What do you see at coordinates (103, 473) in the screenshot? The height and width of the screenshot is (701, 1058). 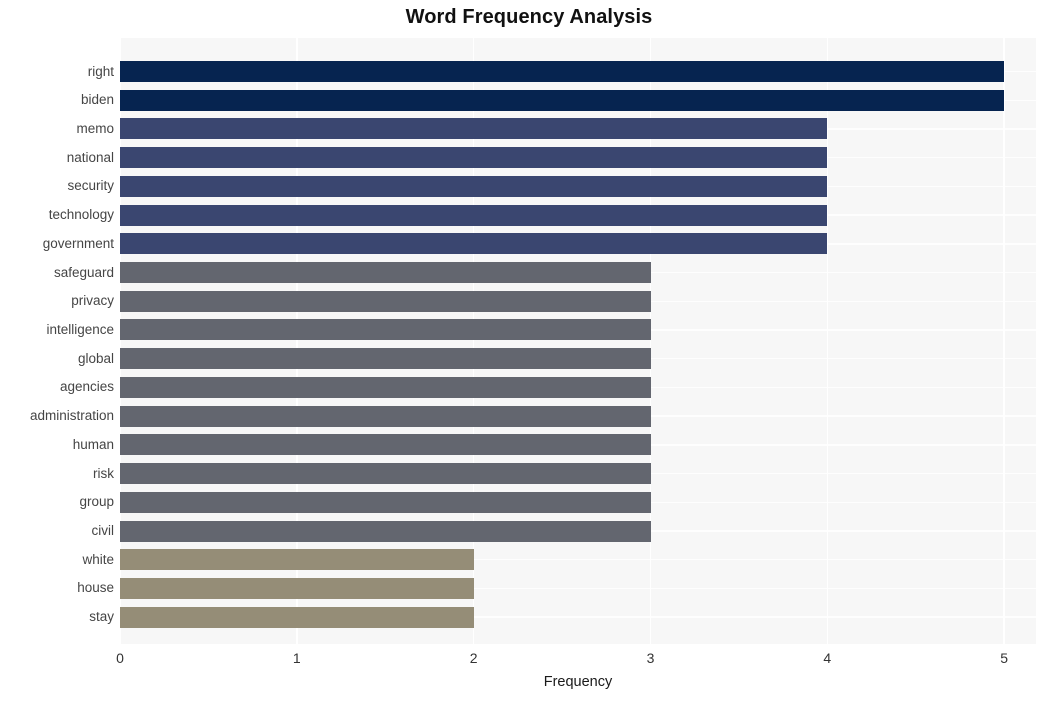 I see `y-axis-tick-label: risk` at bounding box center [103, 473].